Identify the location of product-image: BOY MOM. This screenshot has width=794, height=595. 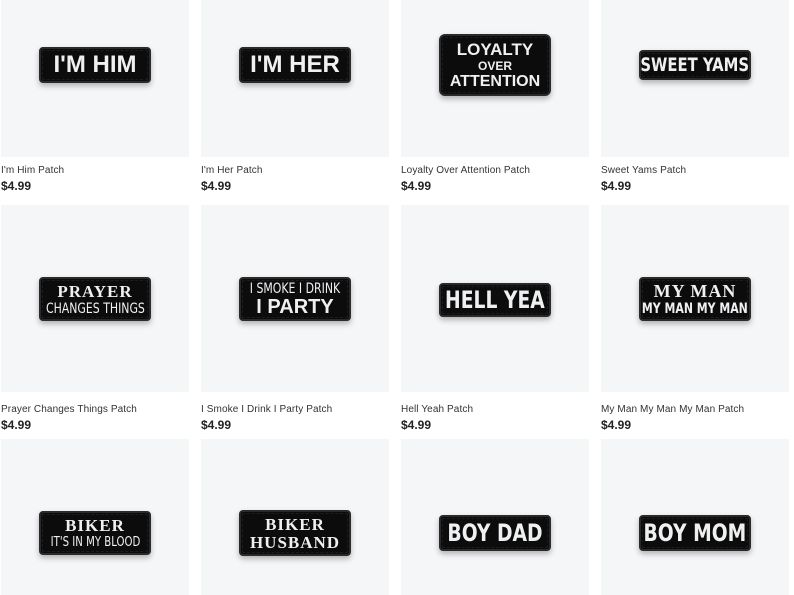
(695, 517).